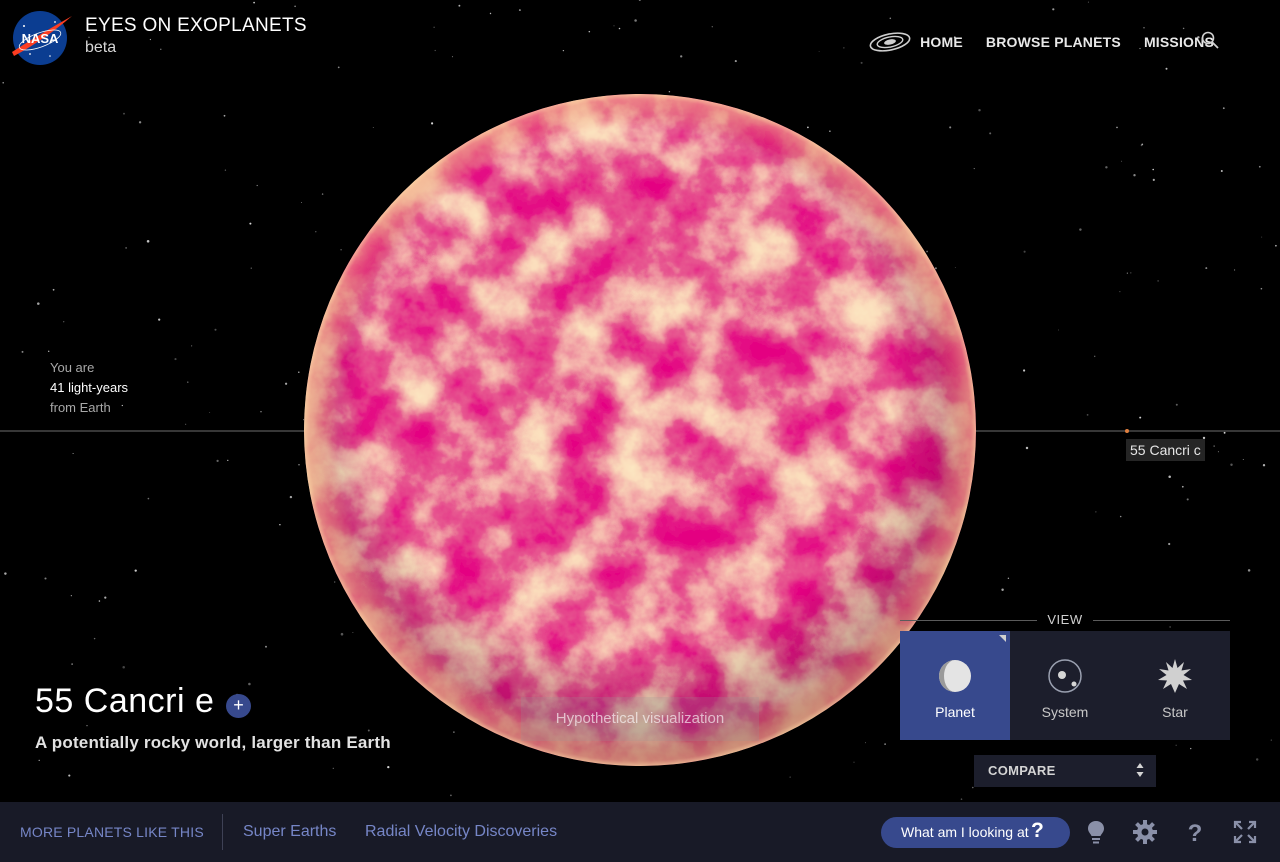  Describe the element at coordinates (1065, 771) in the screenshot. I see `compare-dropdown: COMPARE` at that location.